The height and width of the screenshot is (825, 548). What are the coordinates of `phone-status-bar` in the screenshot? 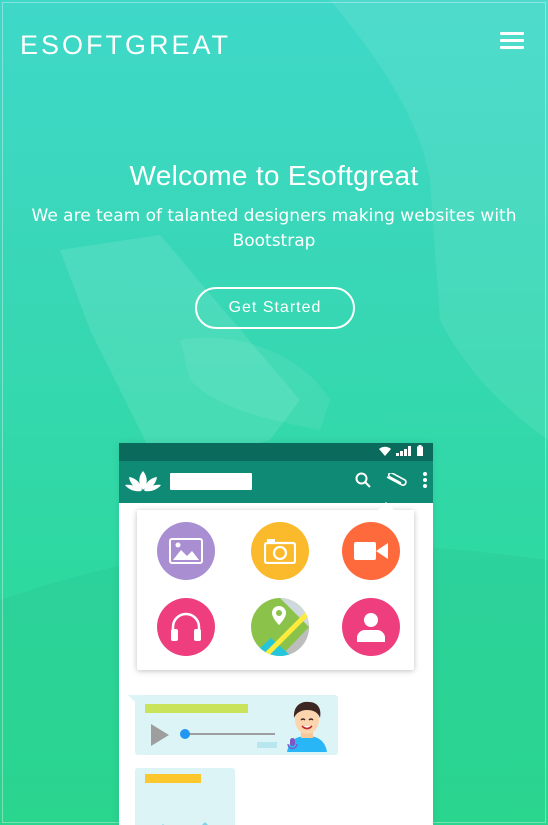 It's located at (276, 452).